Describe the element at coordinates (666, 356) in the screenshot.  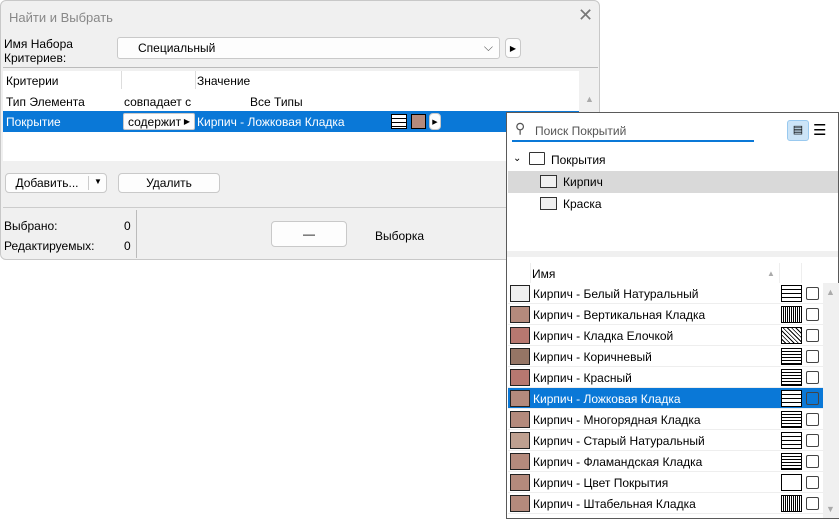
I see `list-item: Кирпич - Коричневый` at that location.